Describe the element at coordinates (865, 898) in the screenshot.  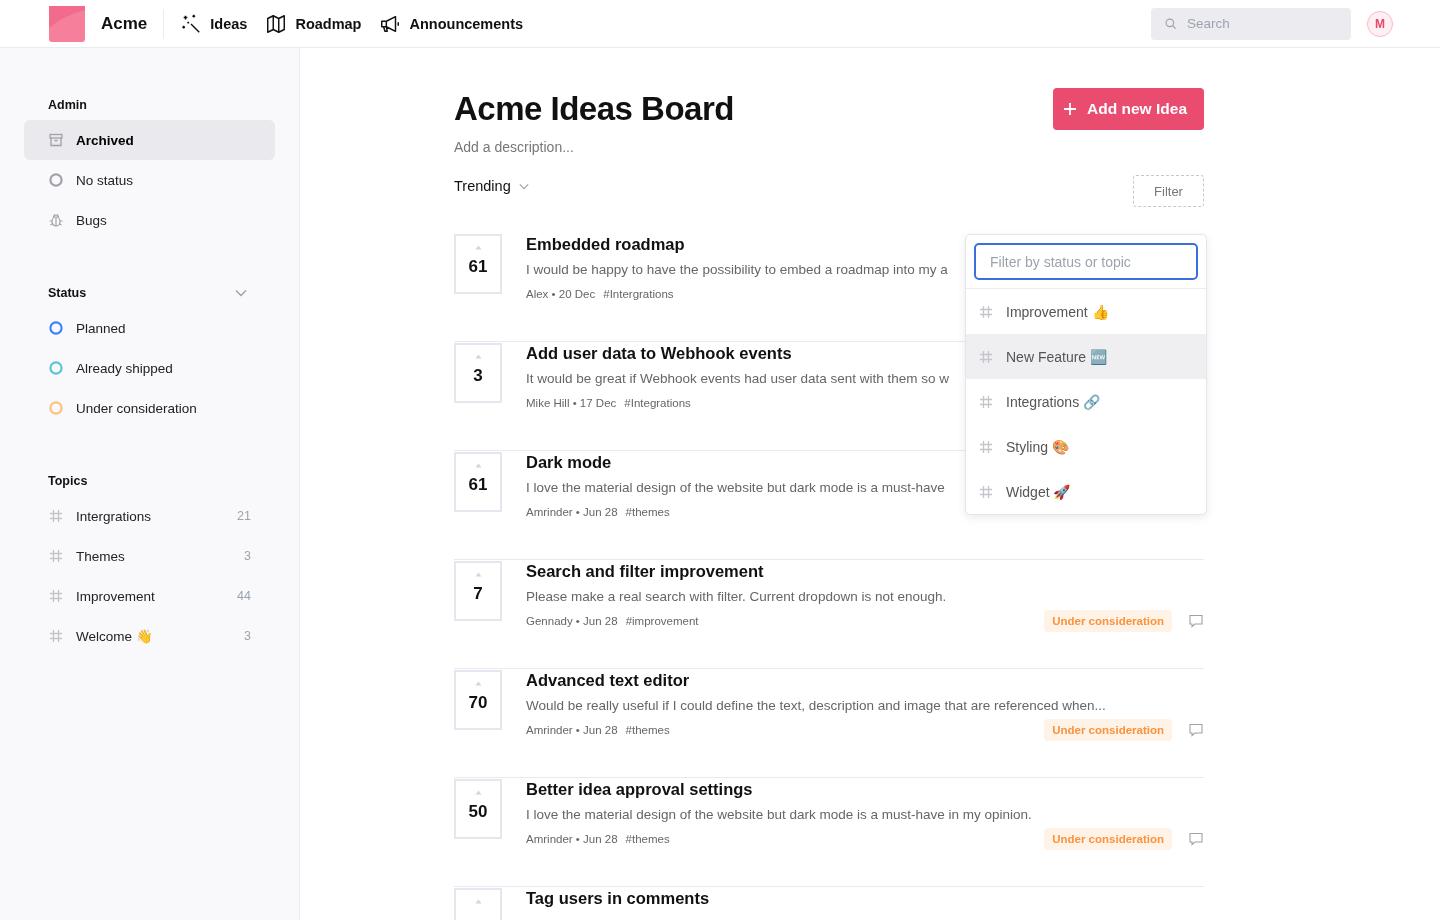
I see `idea-title: Tag users in comments` at that location.